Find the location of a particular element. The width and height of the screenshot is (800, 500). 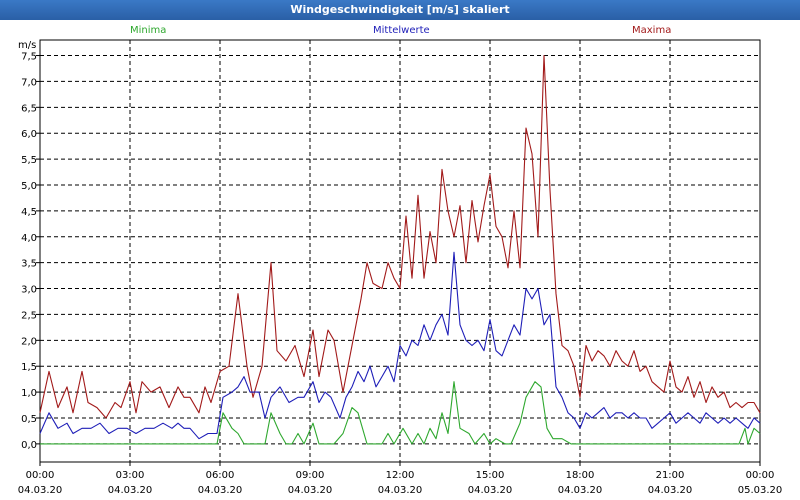

y-tick-label: 5,0 is located at coordinates (29, 186).